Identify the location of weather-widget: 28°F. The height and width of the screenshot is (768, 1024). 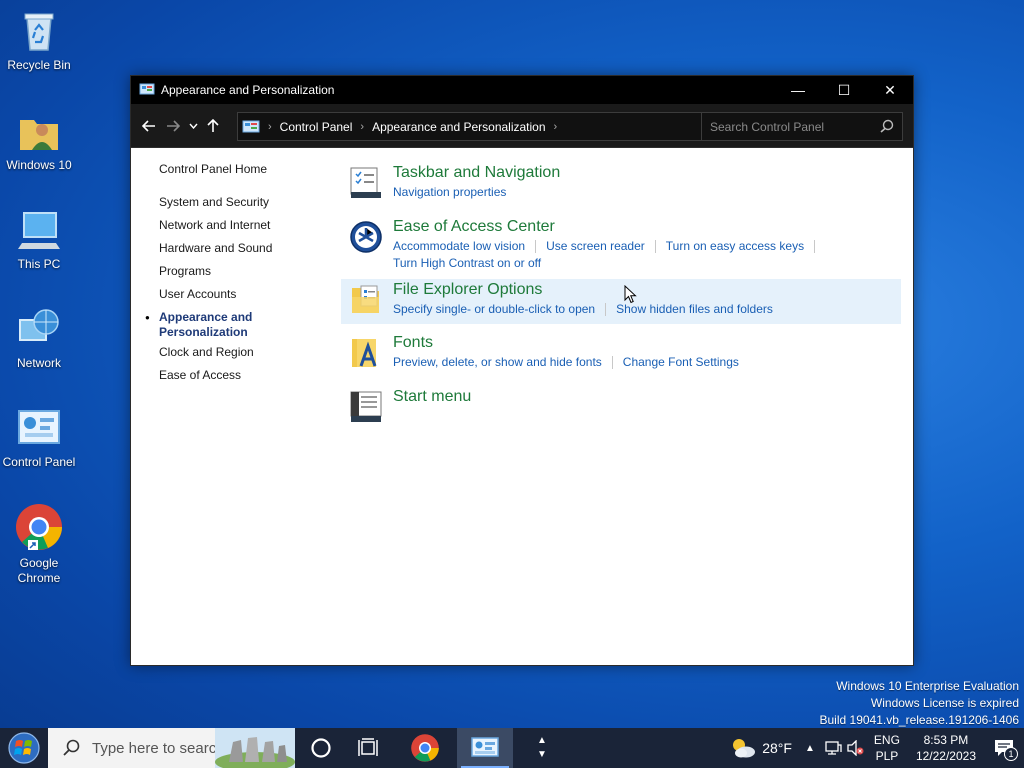
(761, 748).